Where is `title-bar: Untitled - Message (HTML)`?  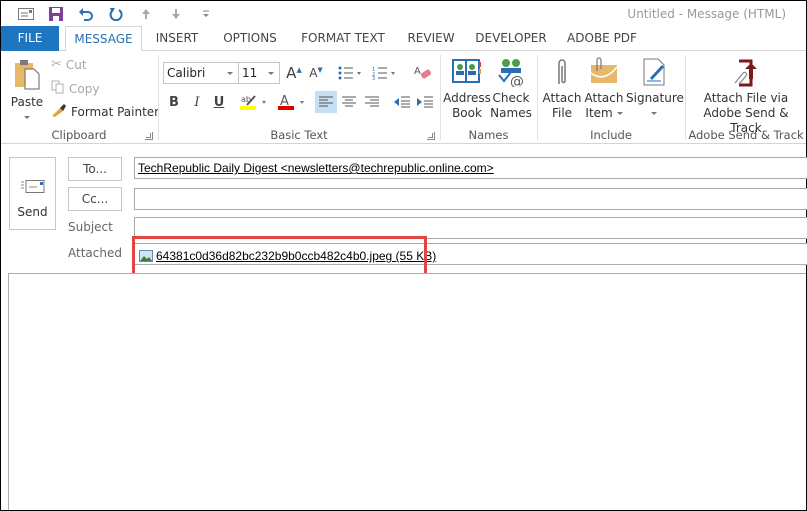
title-bar: Untitled - Message (HTML) is located at coordinates (403, 14).